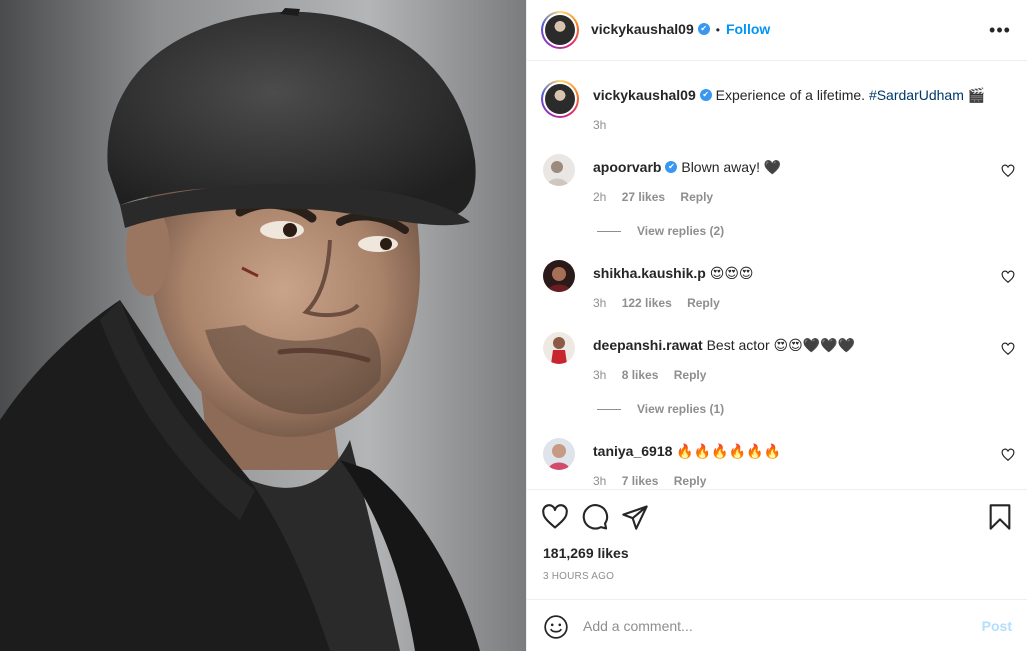  What do you see at coordinates (780, 345) in the screenshot?
I see `comment-text: Best actor 😍😍🖤🖤🖤` at bounding box center [780, 345].